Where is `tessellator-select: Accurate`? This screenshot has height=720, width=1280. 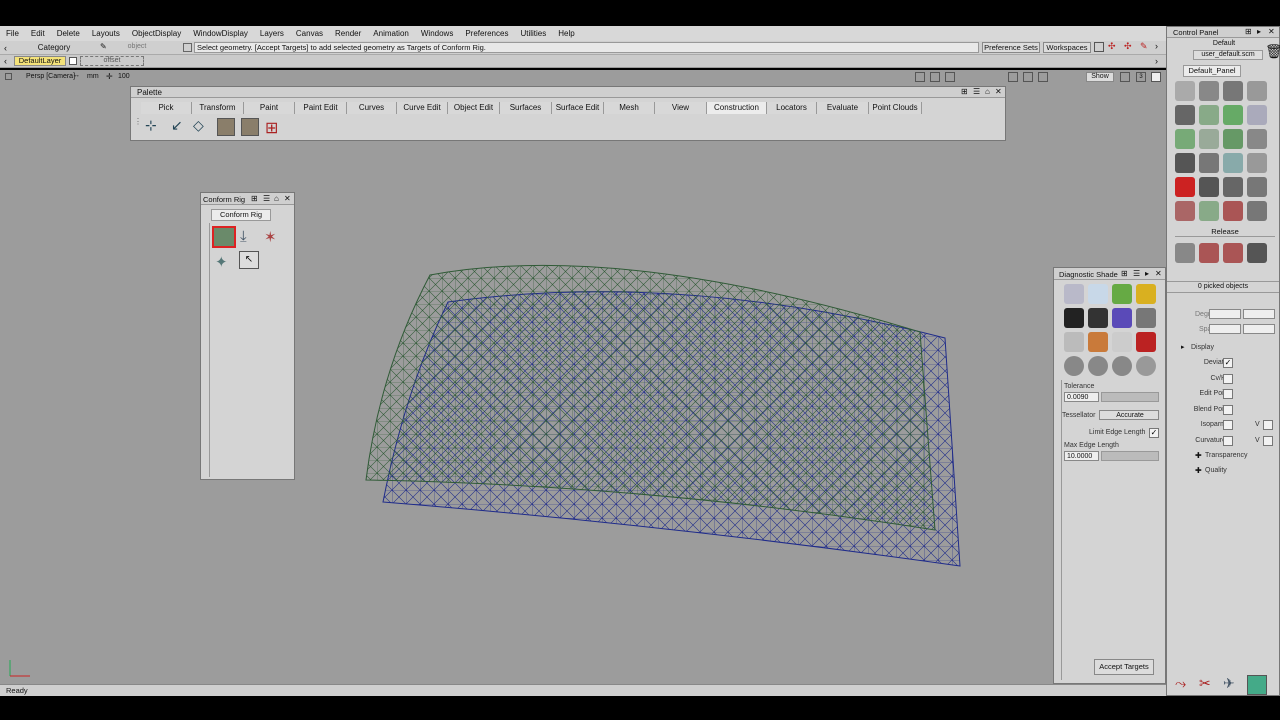
tessellator-select: Accurate is located at coordinates (1129, 415).